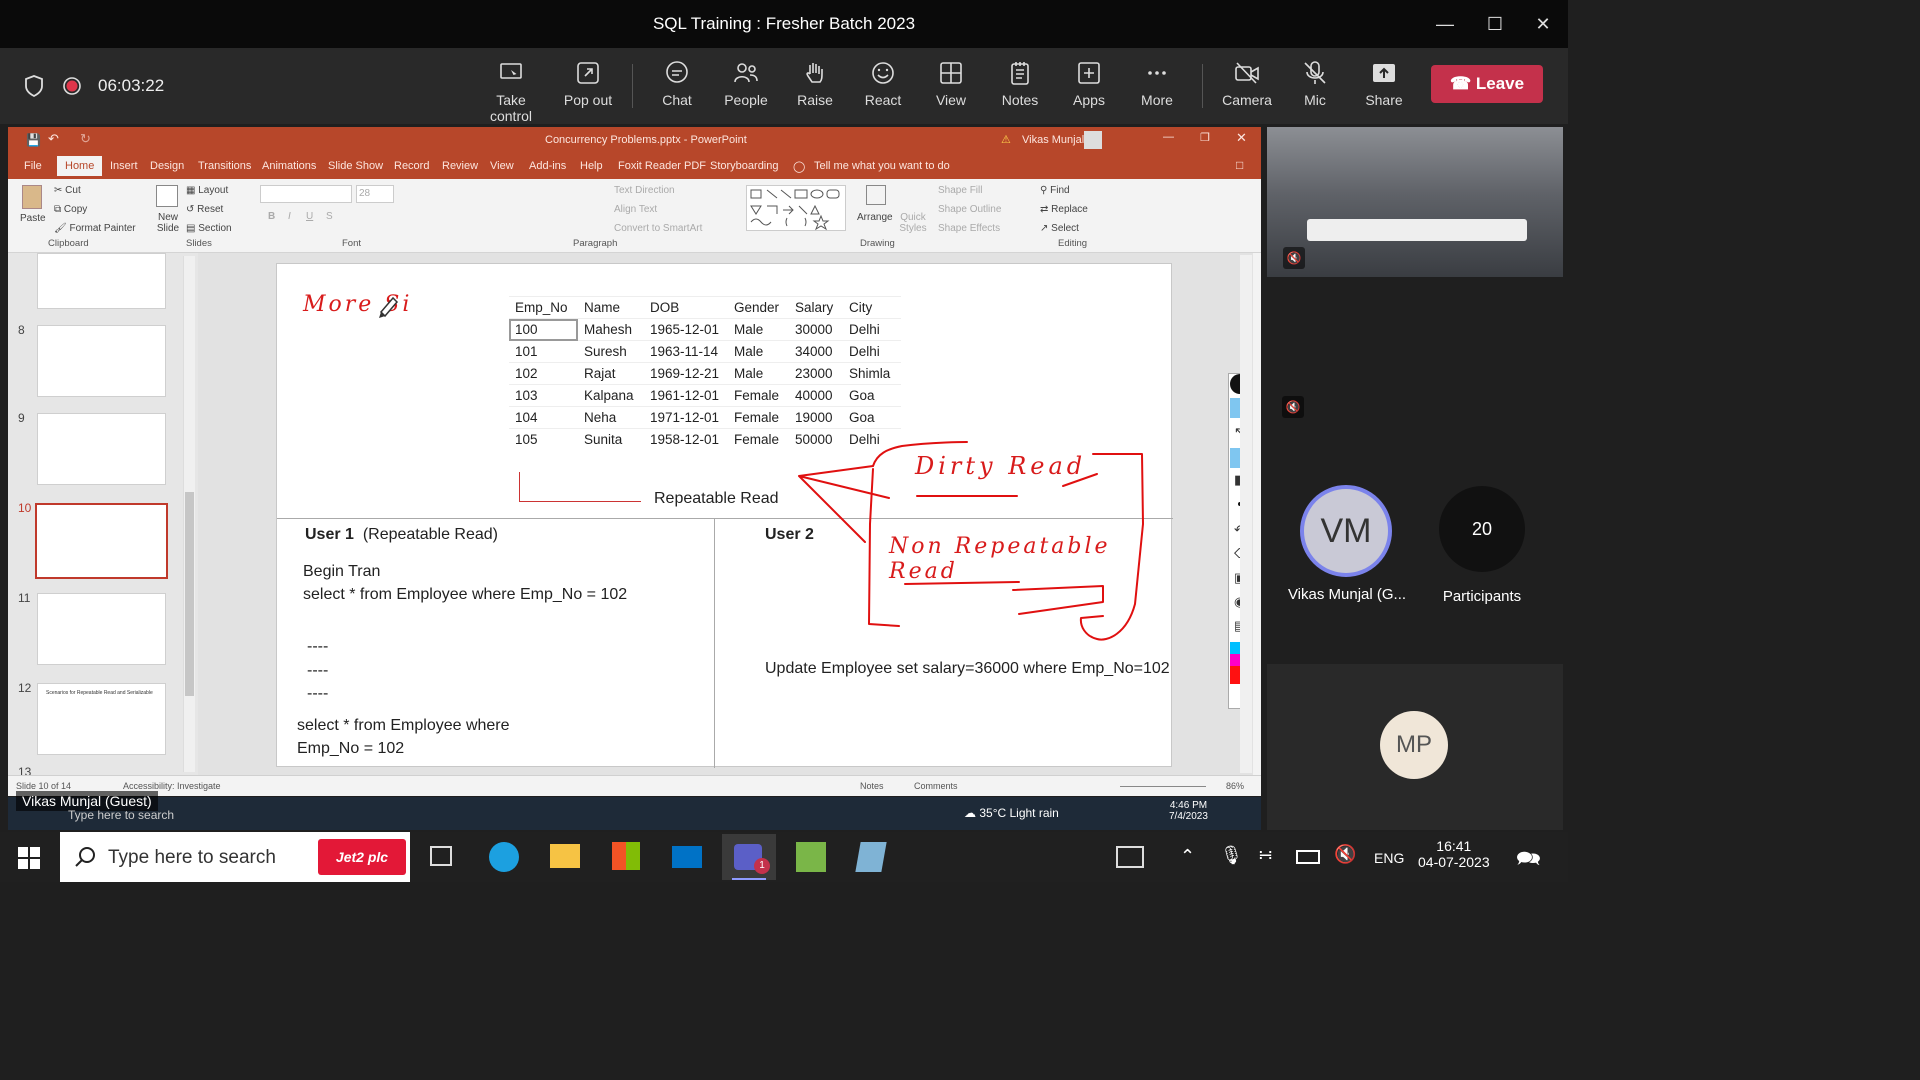  What do you see at coordinates (1495, 24) in the screenshot?
I see `maximize-icon: ☐` at bounding box center [1495, 24].